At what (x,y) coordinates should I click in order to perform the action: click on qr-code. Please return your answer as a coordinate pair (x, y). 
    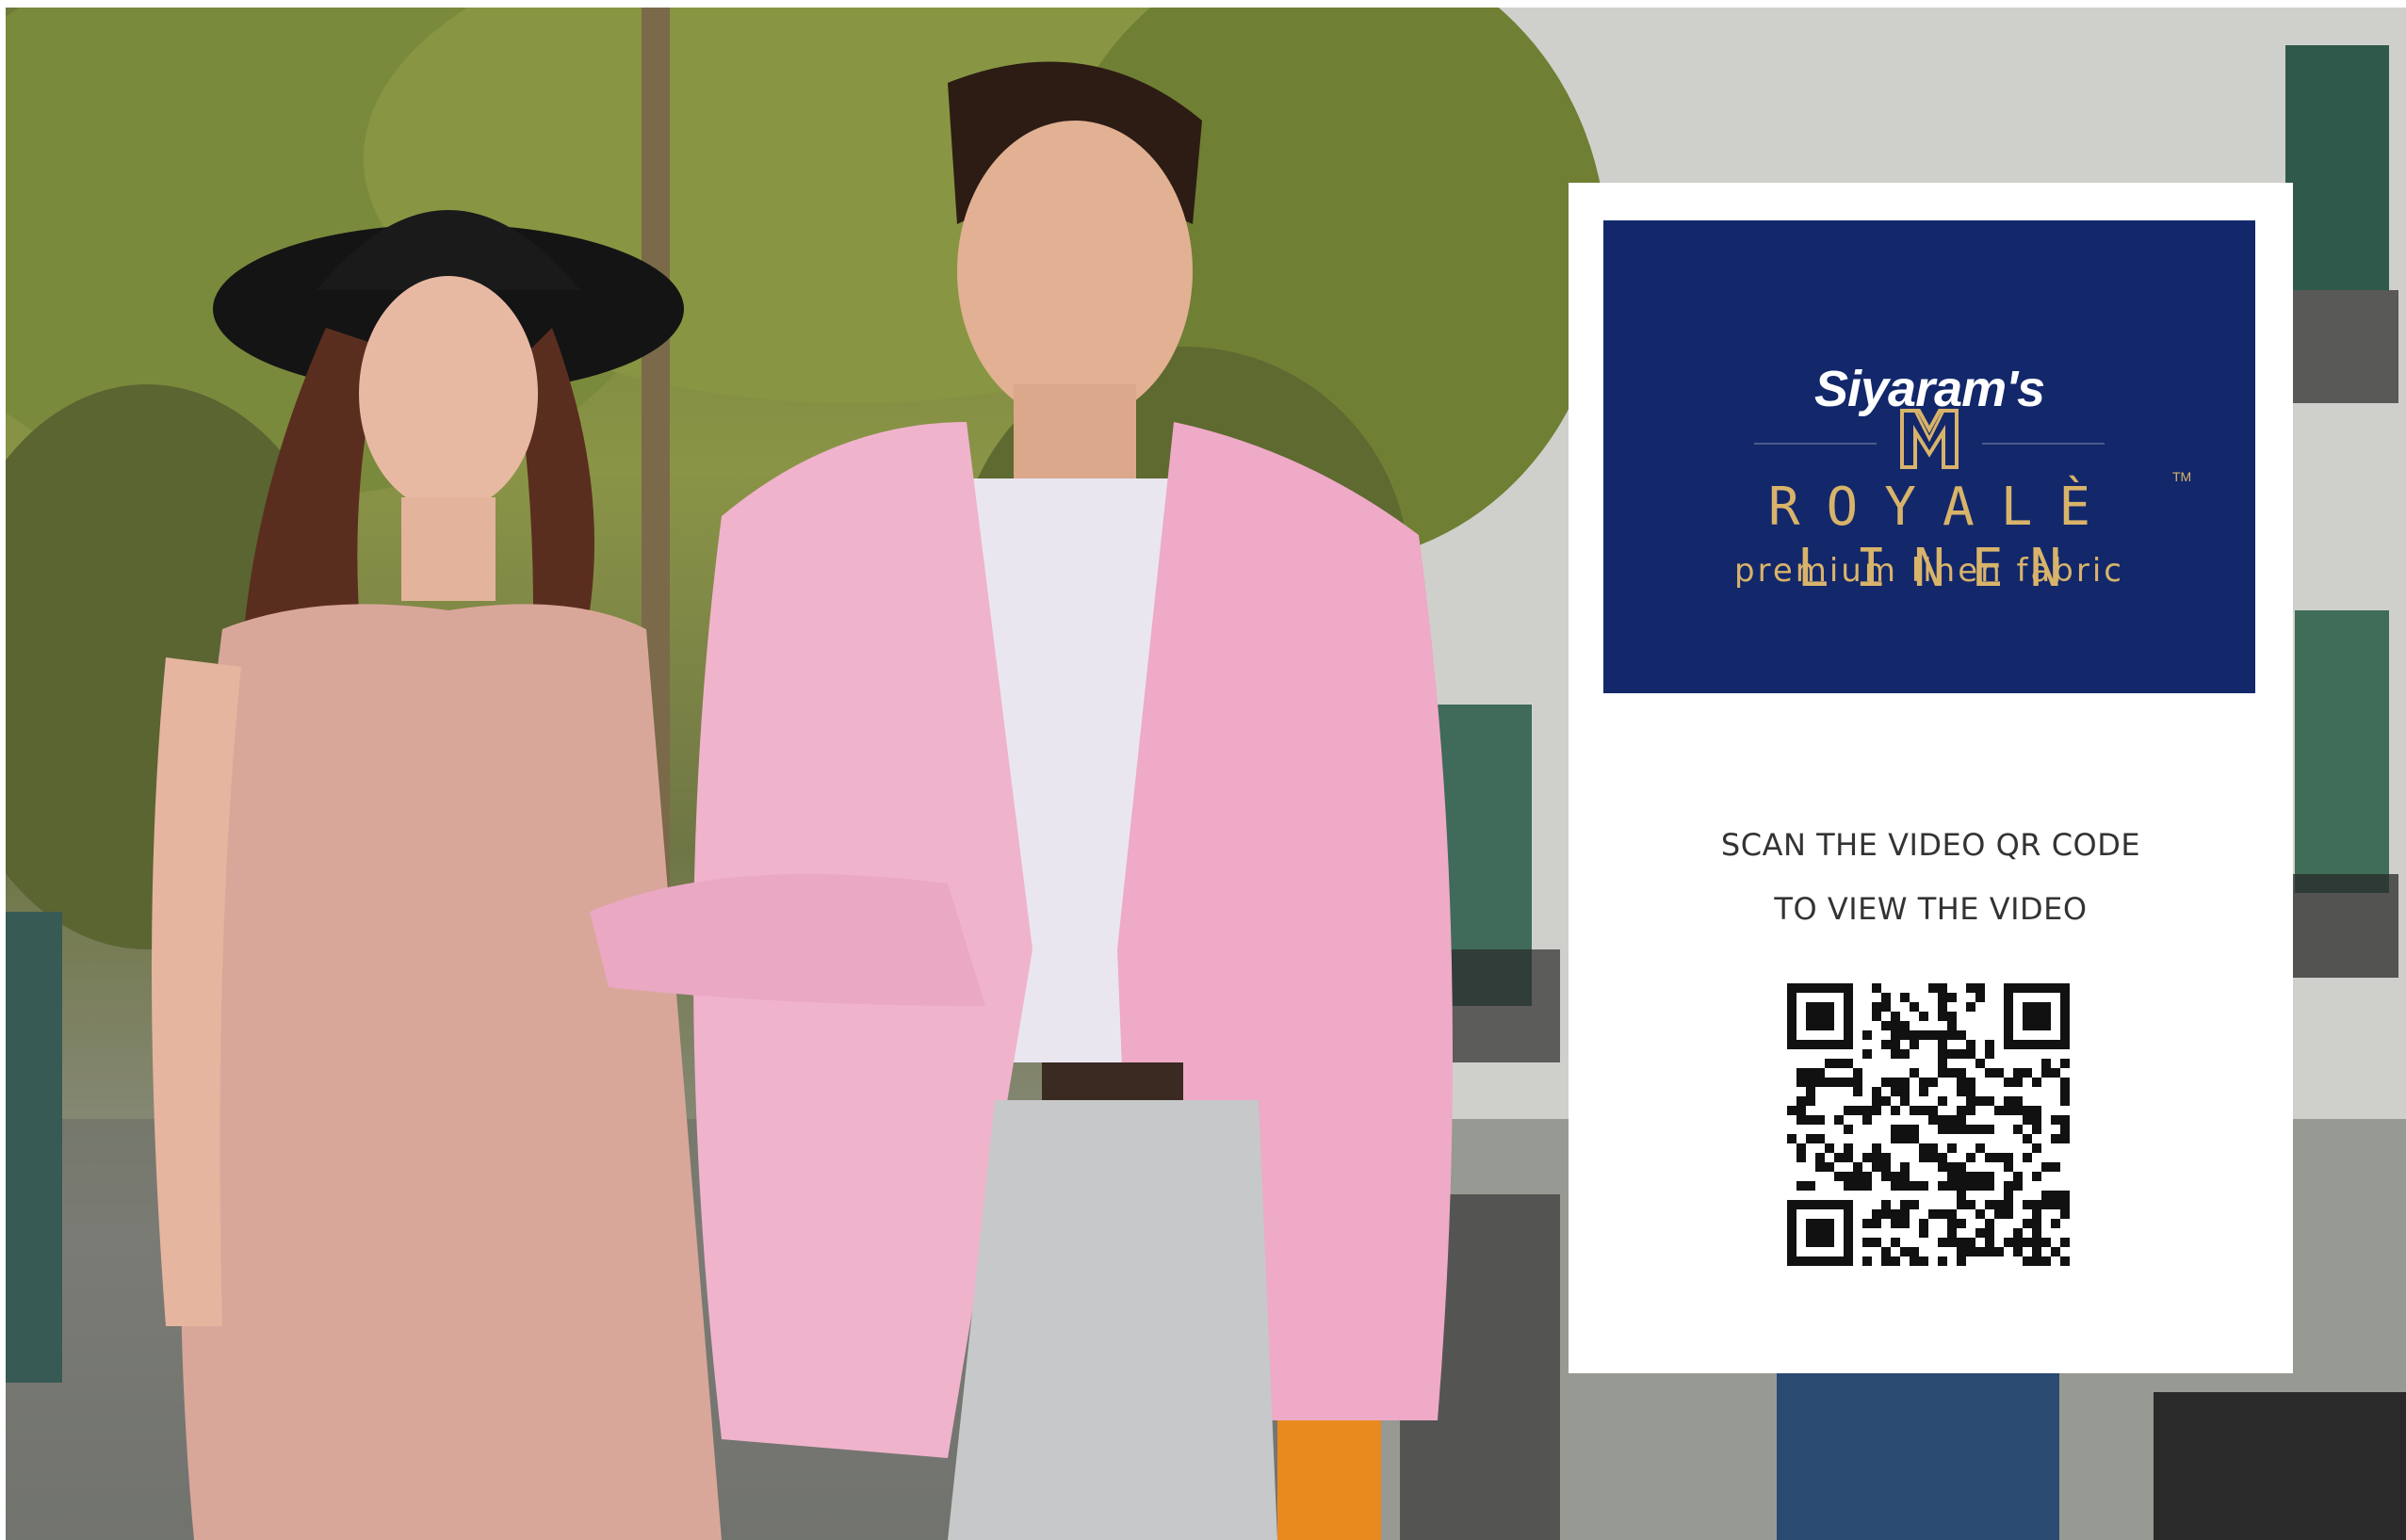
    Looking at the image, I should click on (1929, 1124).